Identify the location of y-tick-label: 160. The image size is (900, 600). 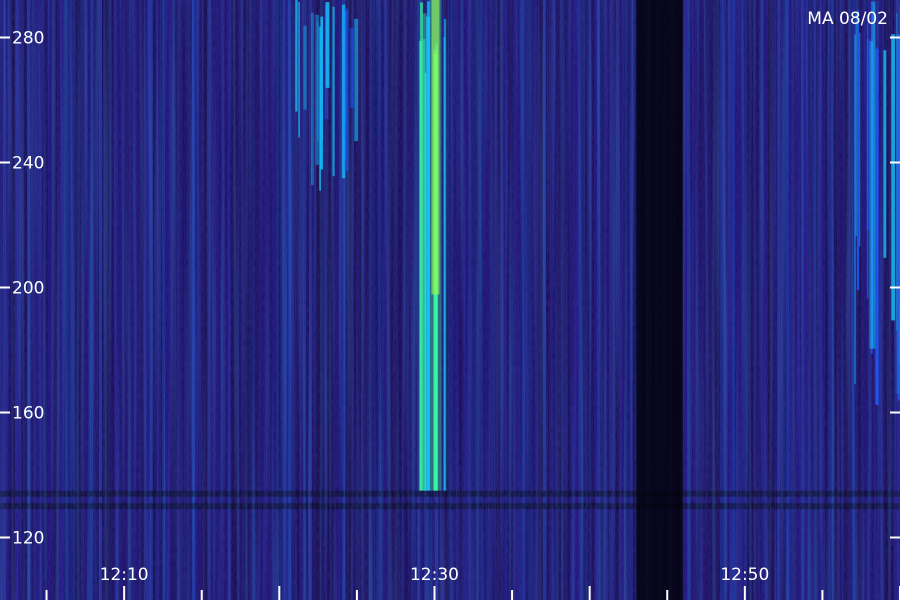
(28, 414).